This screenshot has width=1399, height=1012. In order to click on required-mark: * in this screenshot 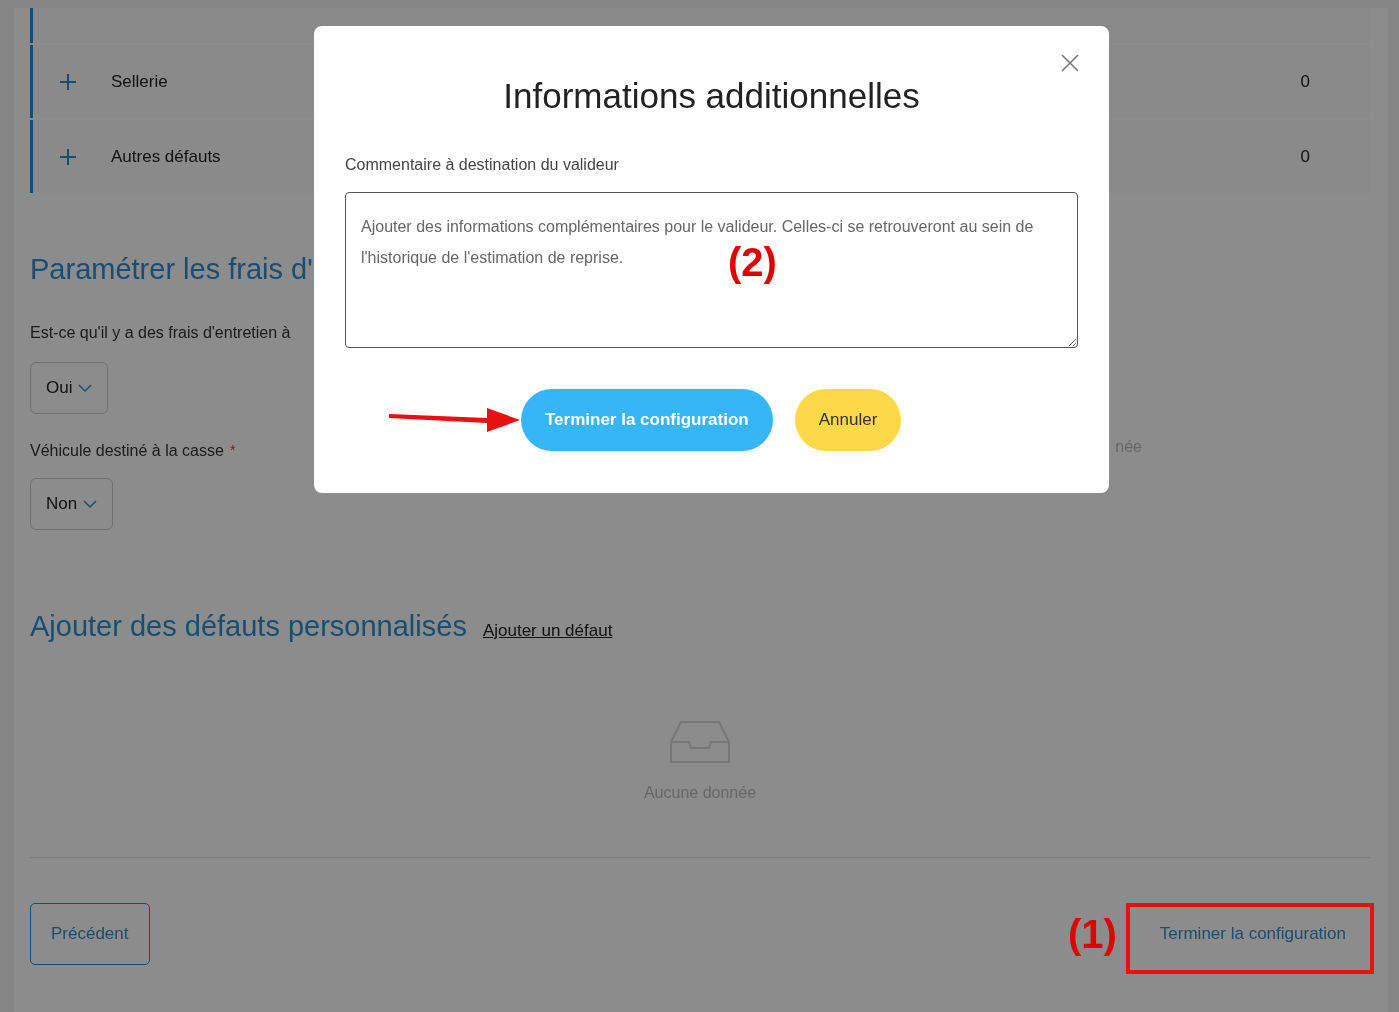, I will do `click(232, 450)`.